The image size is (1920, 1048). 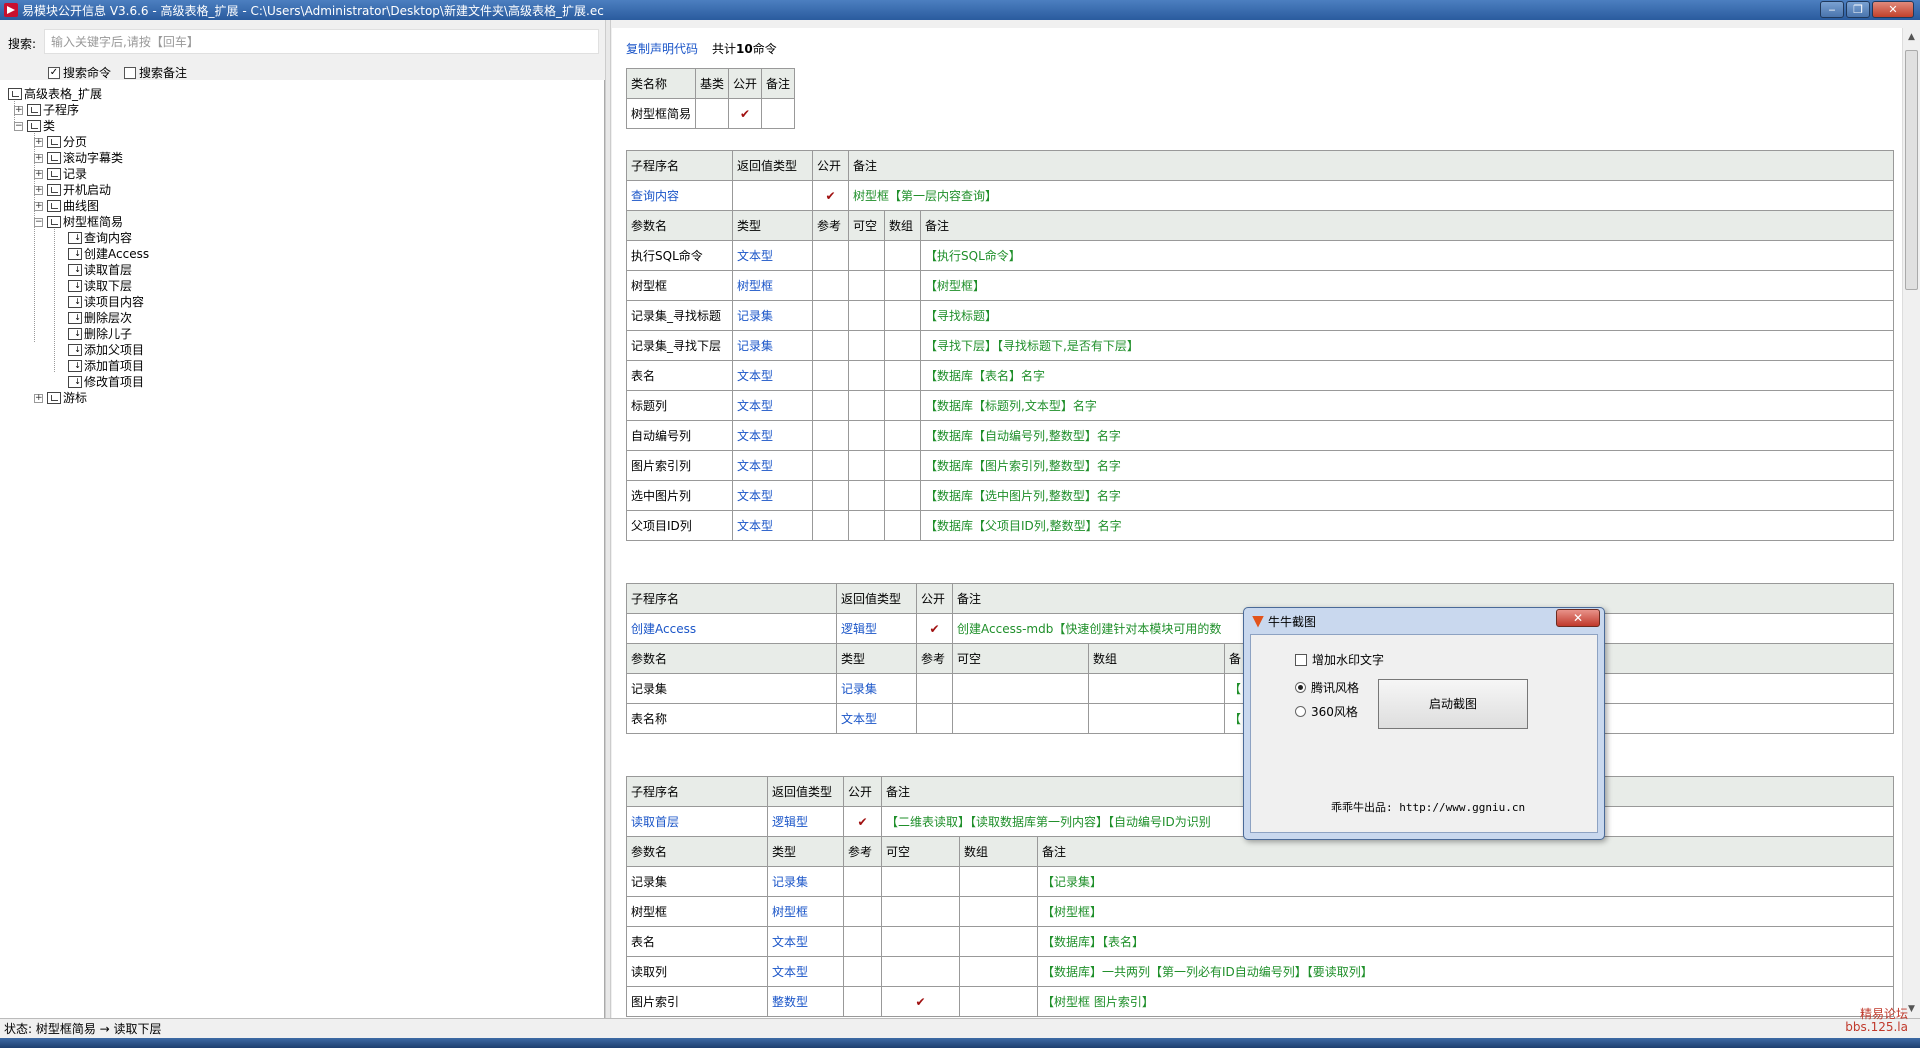 I want to click on 360-style-option: 360风格, so click(x=1326, y=711).